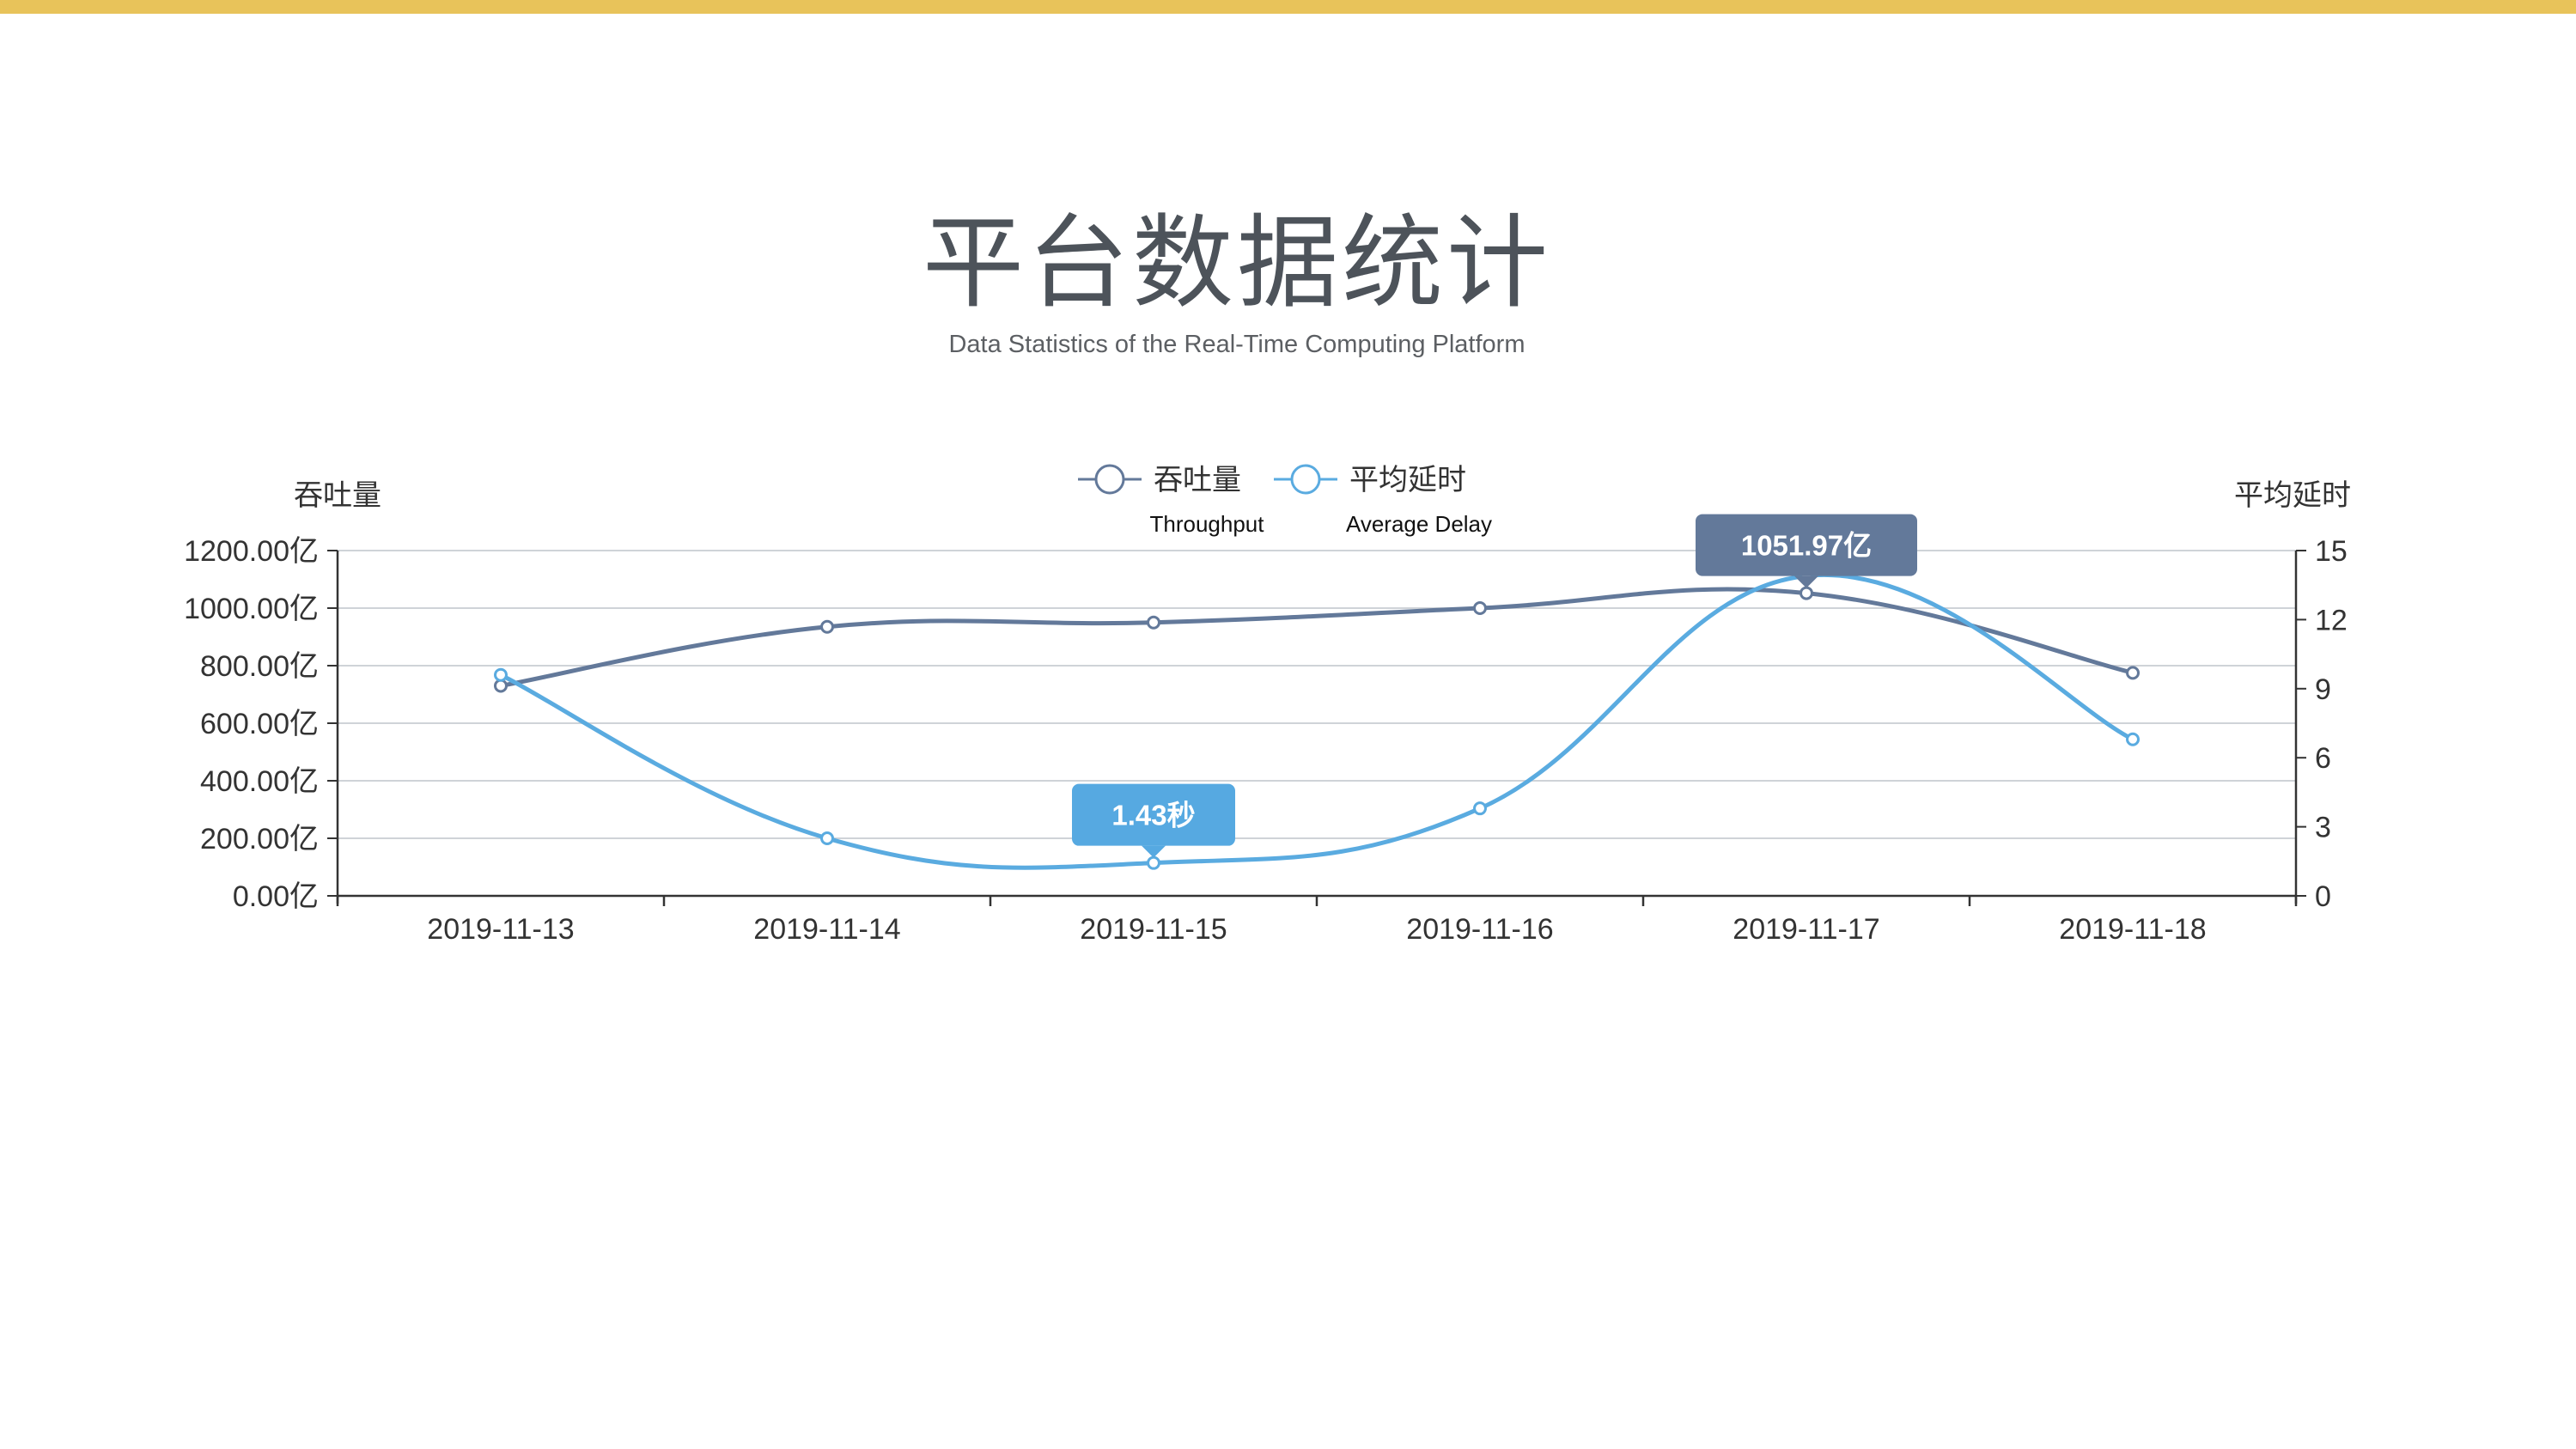  What do you see at coordinates (2323, 689) in the screenshot?
I see `y-right-tick-label: 9` at bounding box center [2323, 689].